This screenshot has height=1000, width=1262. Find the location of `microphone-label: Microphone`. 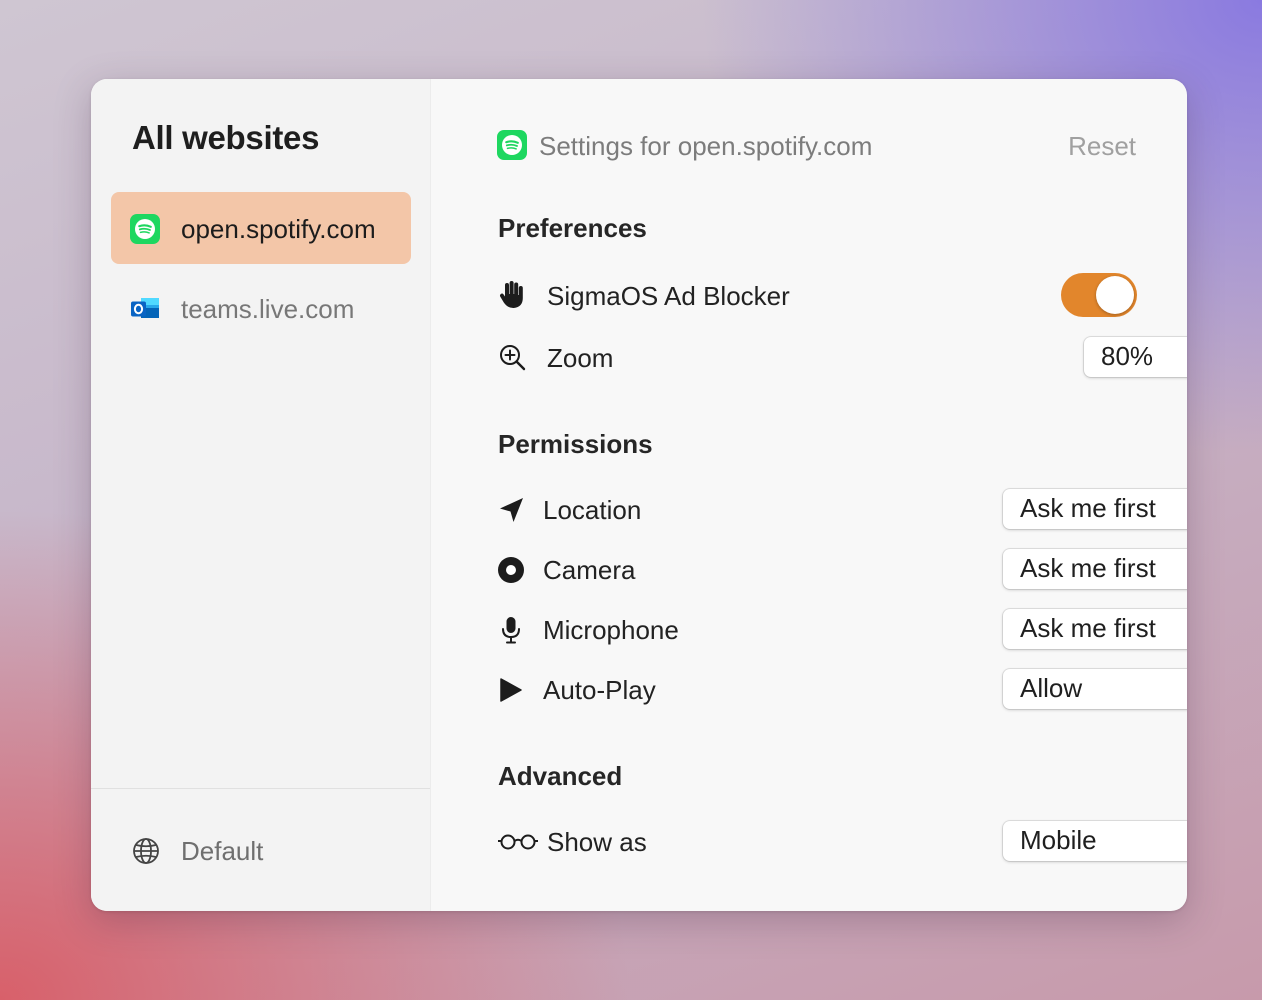

microphone-label: Microphone is located at coordinates (611, 630).